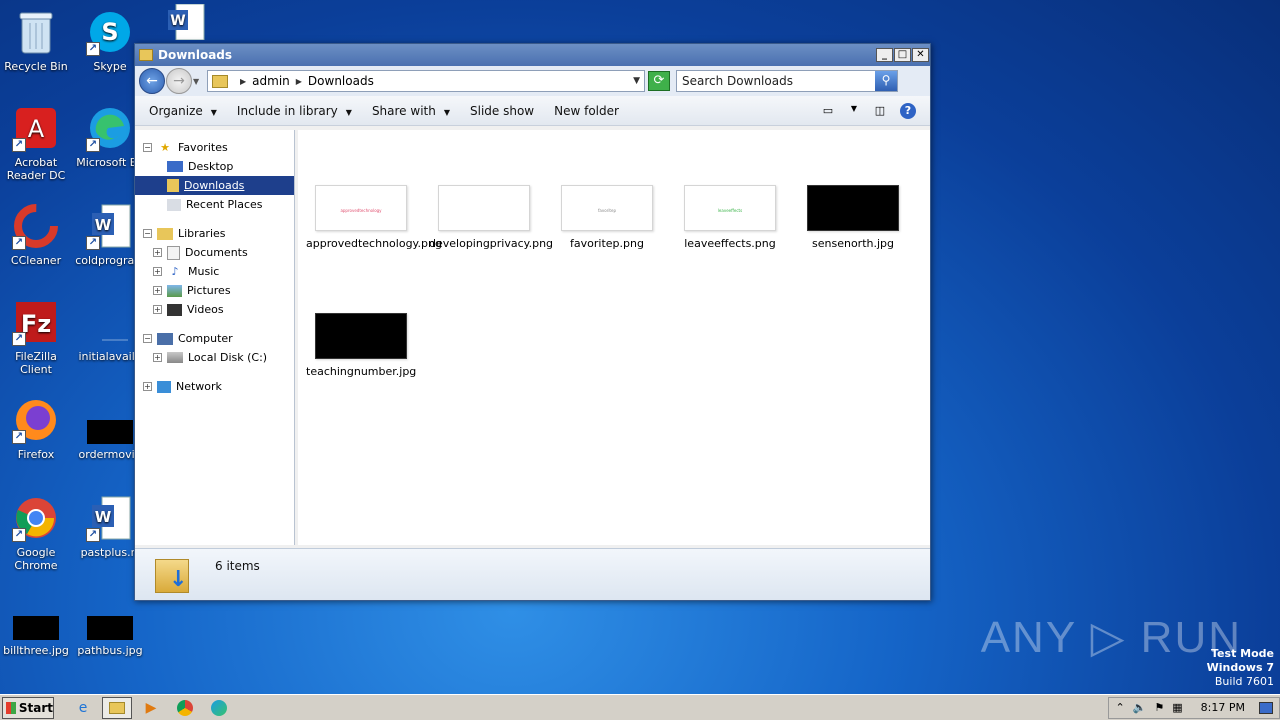 Image resolution: width=1280 pixels, height=720 pixels. I want to click on file-item: sensenorth.jpg, so click(853, 217).